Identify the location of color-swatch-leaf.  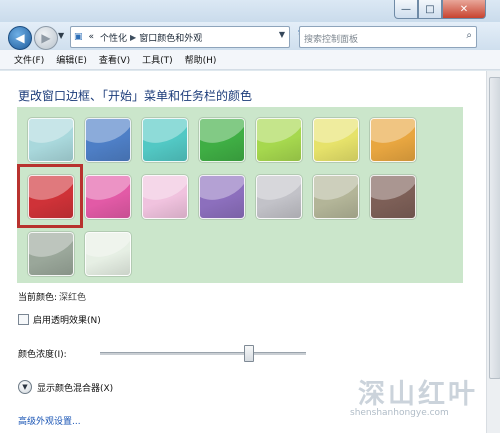
(222, 140).